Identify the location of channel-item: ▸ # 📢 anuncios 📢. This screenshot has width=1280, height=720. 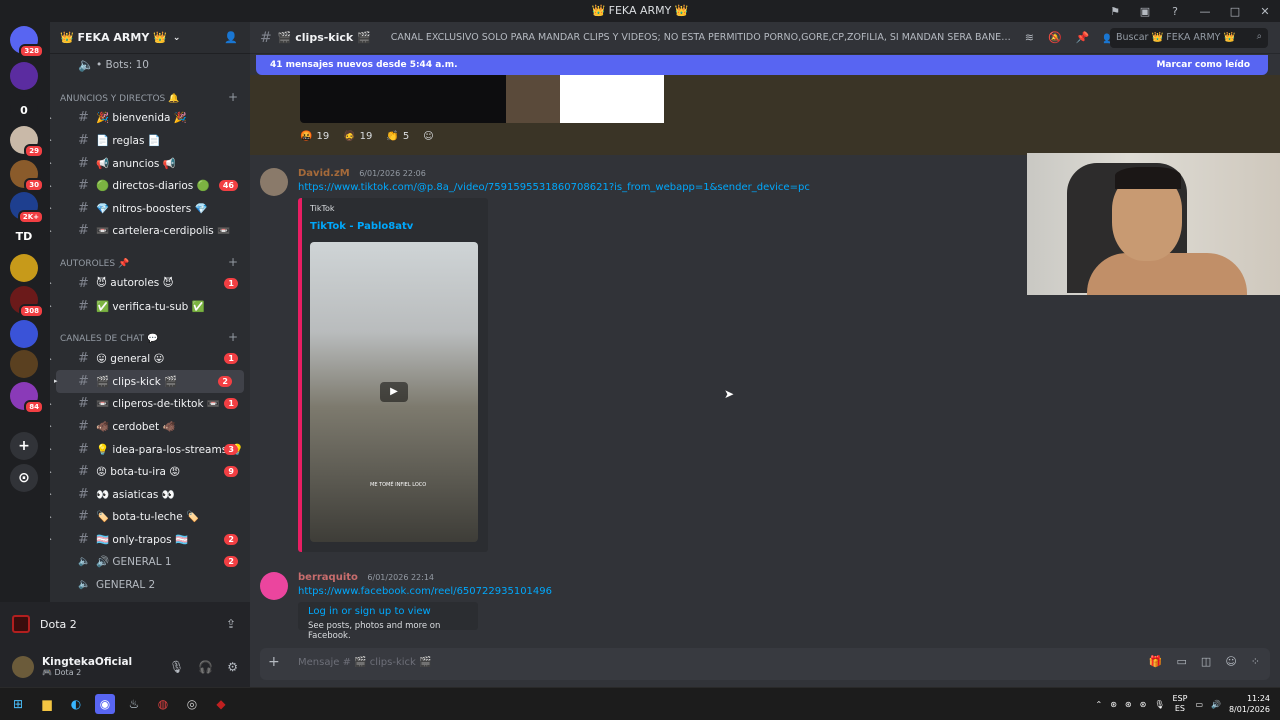
(150, 163).